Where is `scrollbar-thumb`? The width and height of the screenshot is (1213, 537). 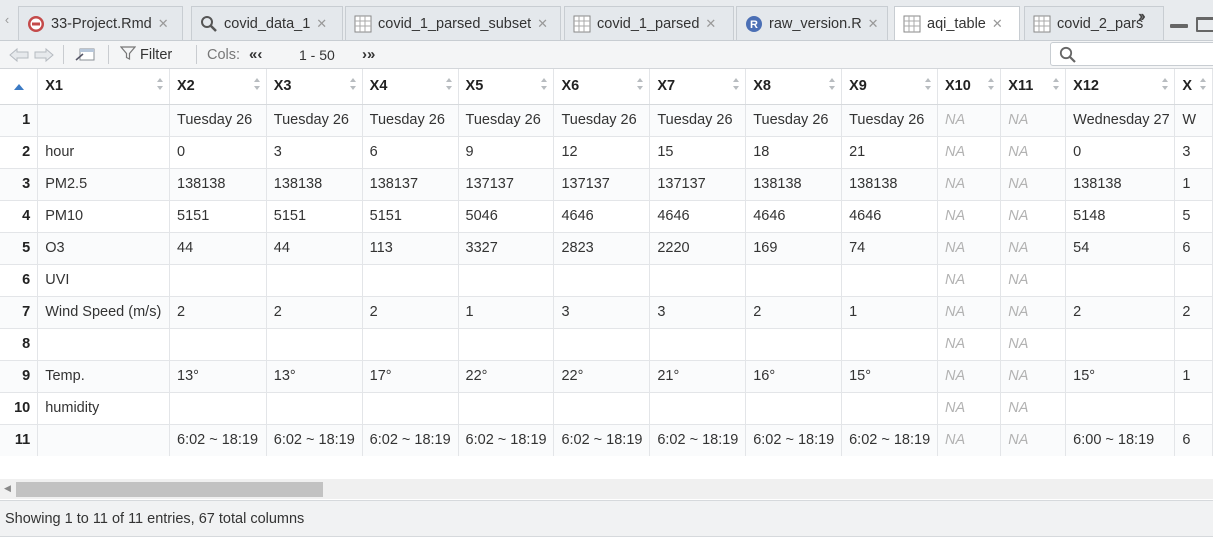
scrollbar-thumb is located at coordinates (169, 489).